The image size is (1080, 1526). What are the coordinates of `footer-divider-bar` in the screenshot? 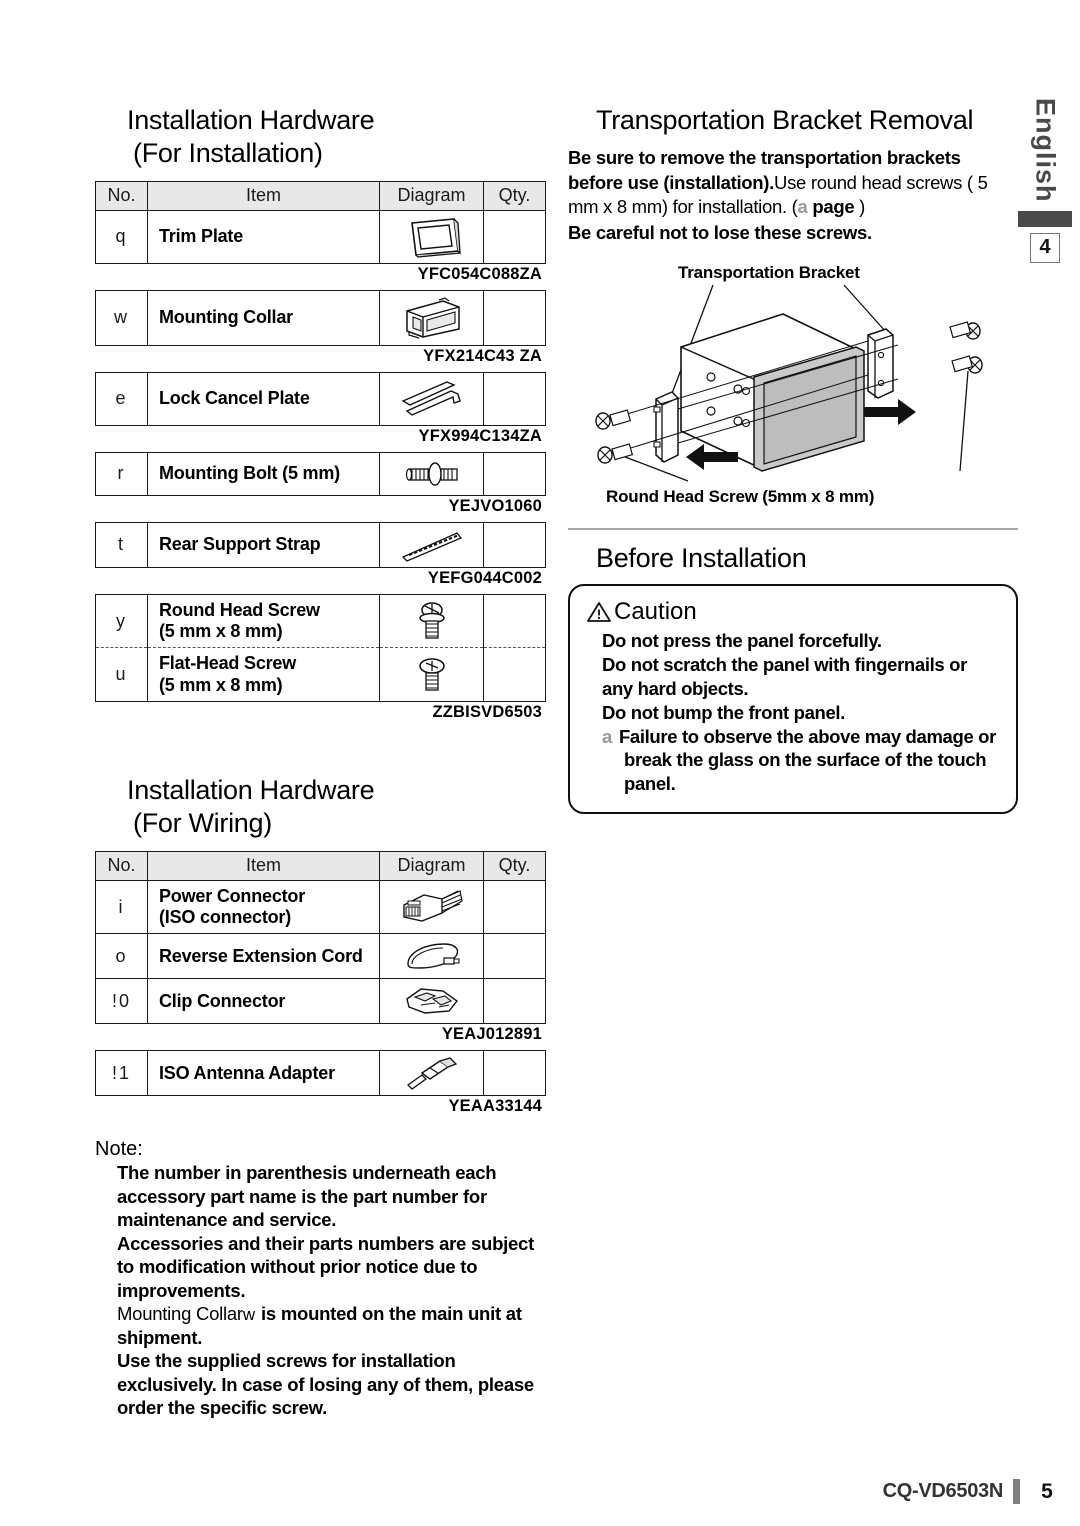 It's located at (1016, 1491).